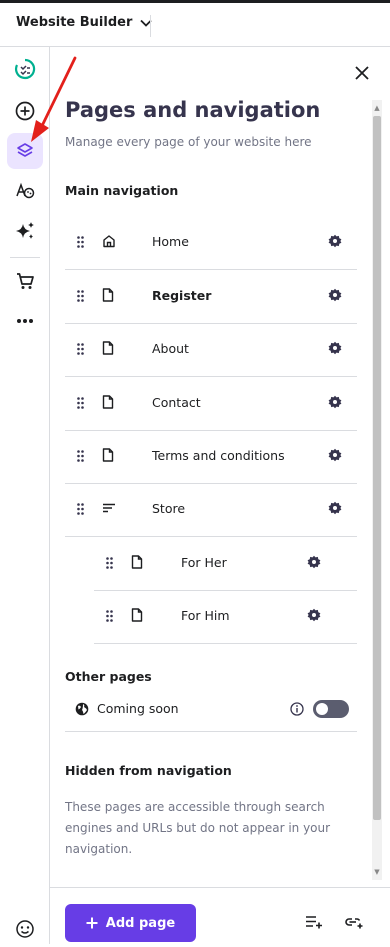 The width and height of the screenshot is (390, 947). Describe the element at coordinates (140, 923) in the screenshot. I see `add-page-label: Add page` at that location.